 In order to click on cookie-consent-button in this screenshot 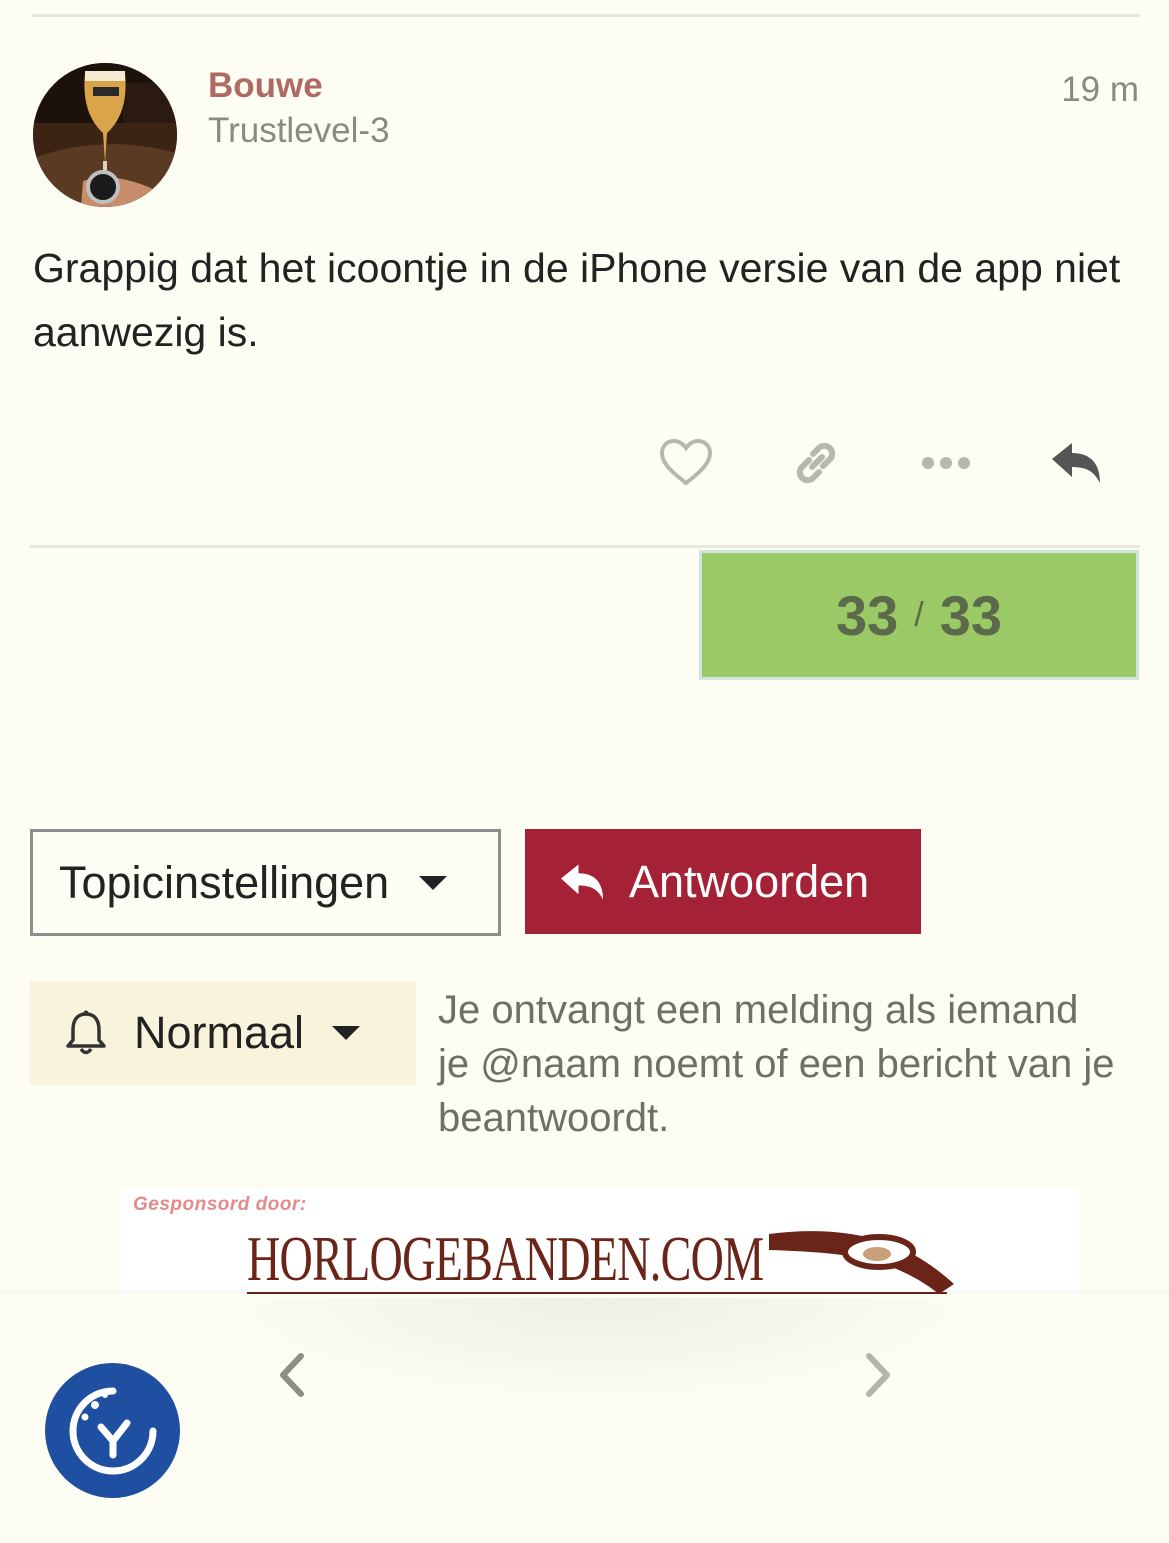, I will do `click(112, 1430)`.